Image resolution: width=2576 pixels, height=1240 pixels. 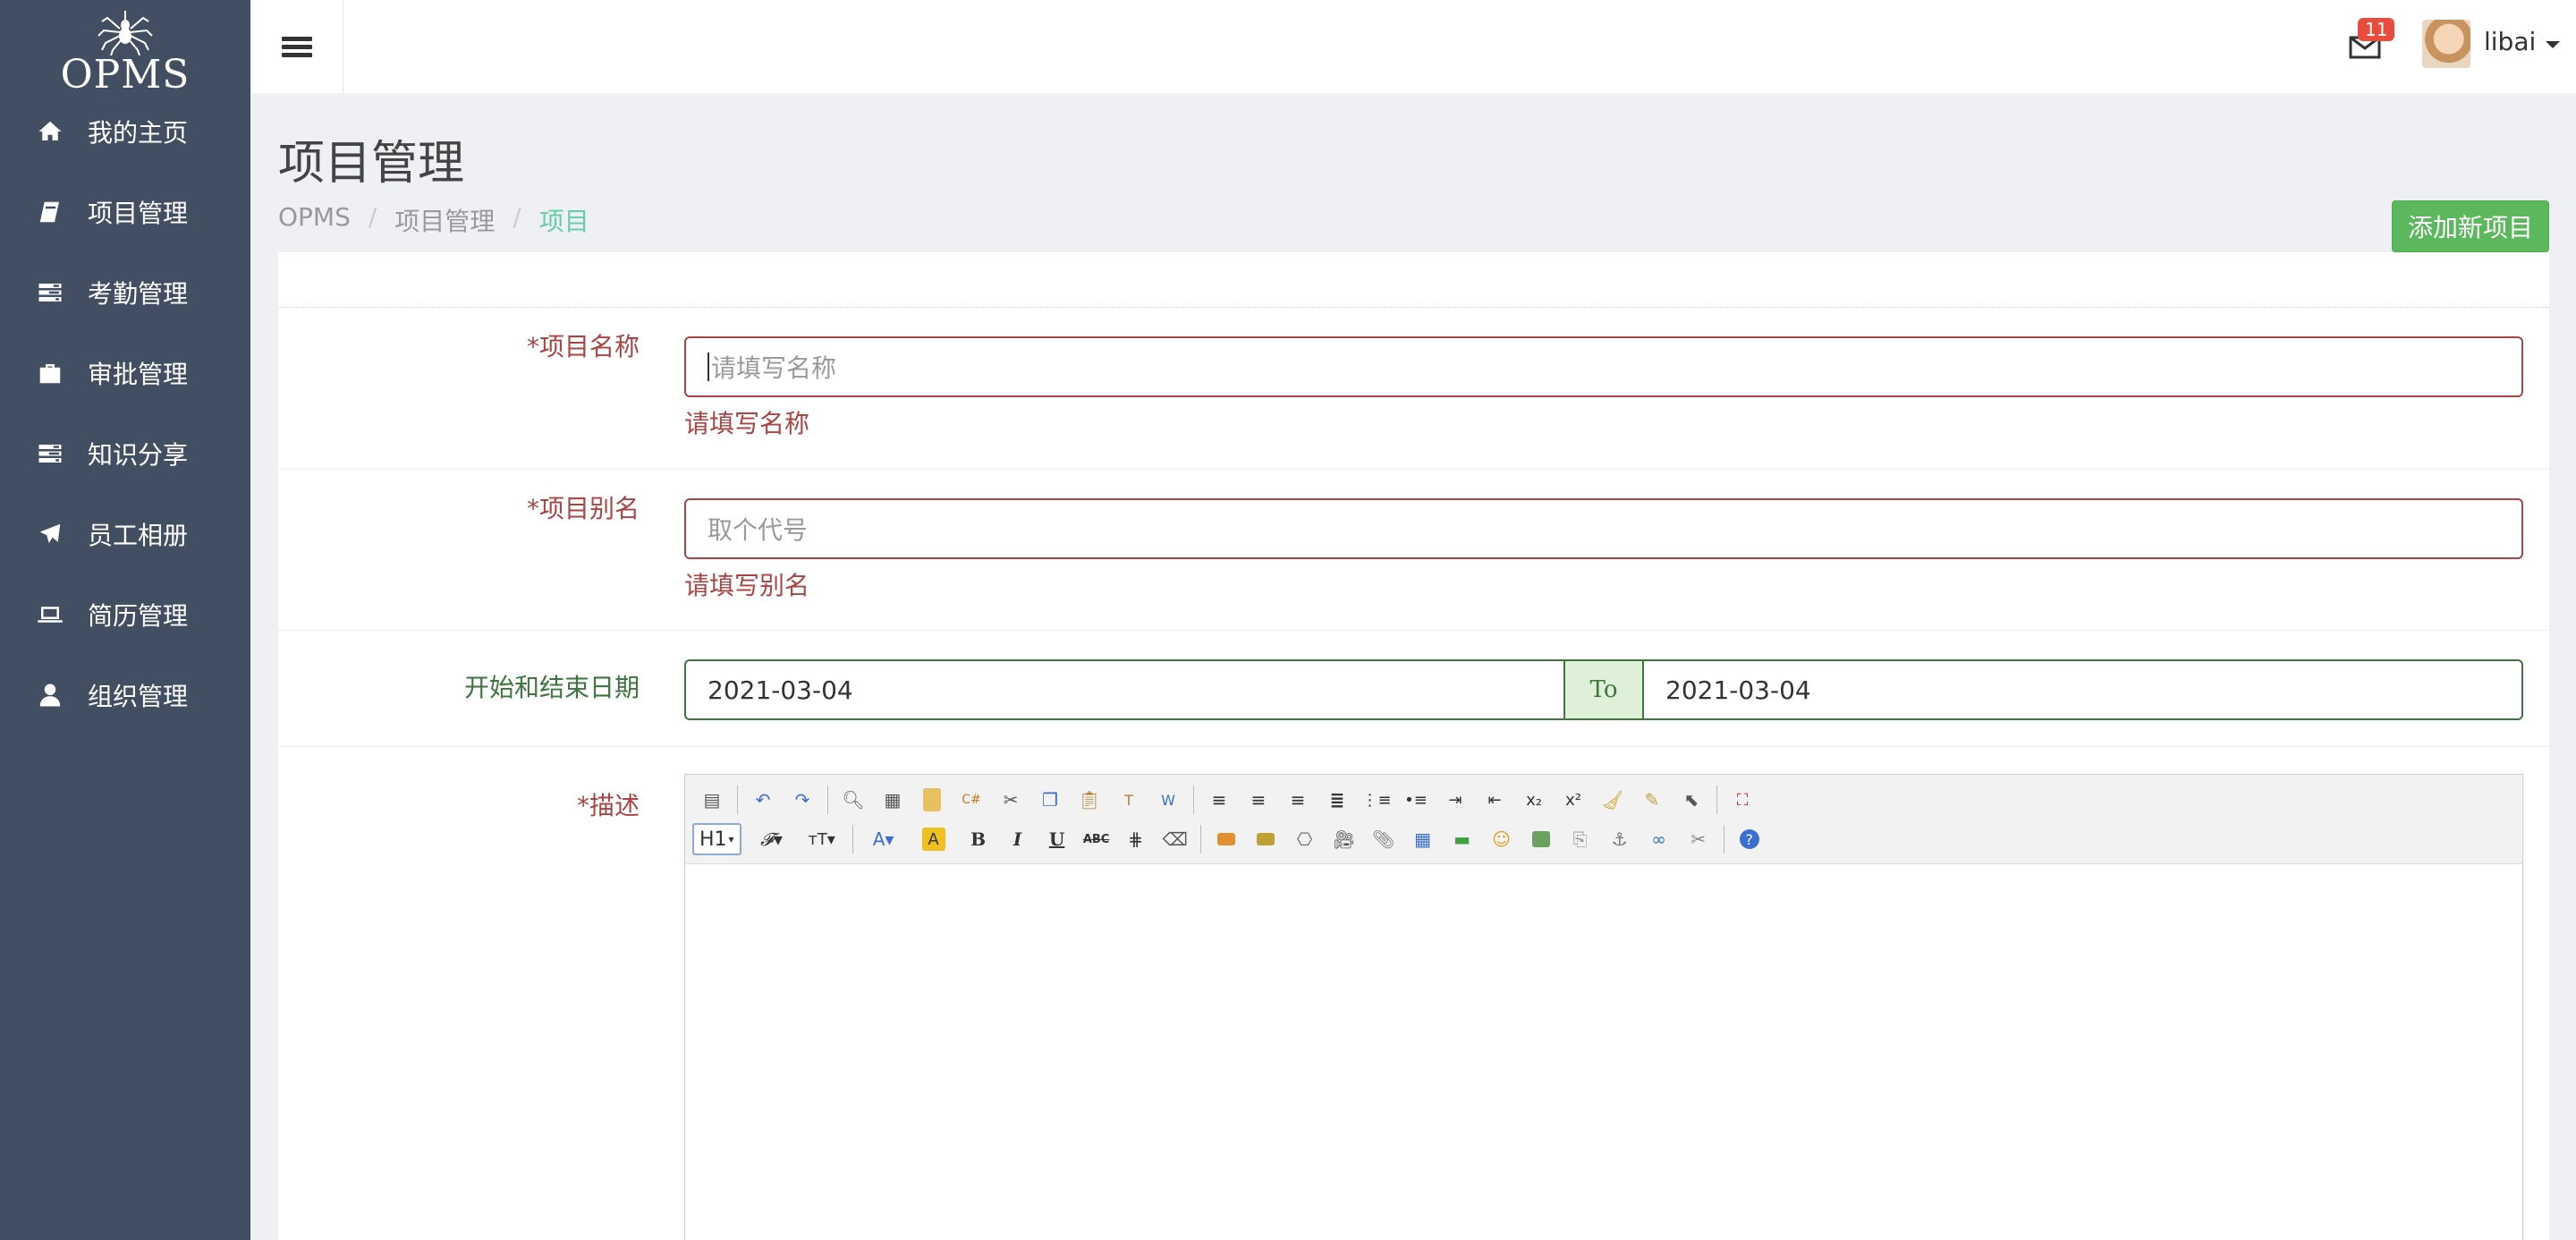 What do you see at coordinates (1057, 839) in the screenshot?
I see `underline-icon: U` at bounding box center [1057, 839].